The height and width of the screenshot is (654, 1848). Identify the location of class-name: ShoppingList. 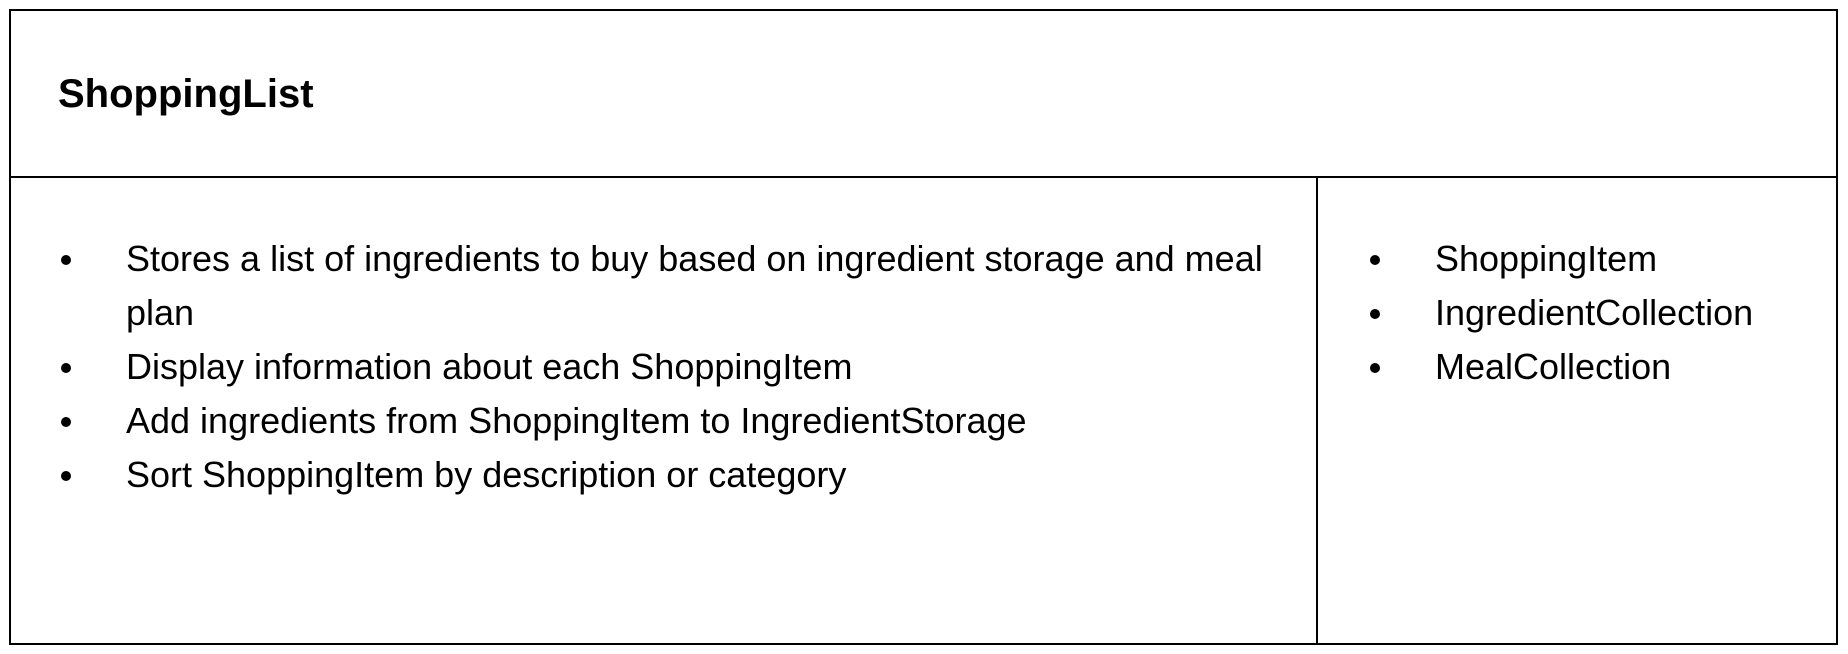
(186, 93).